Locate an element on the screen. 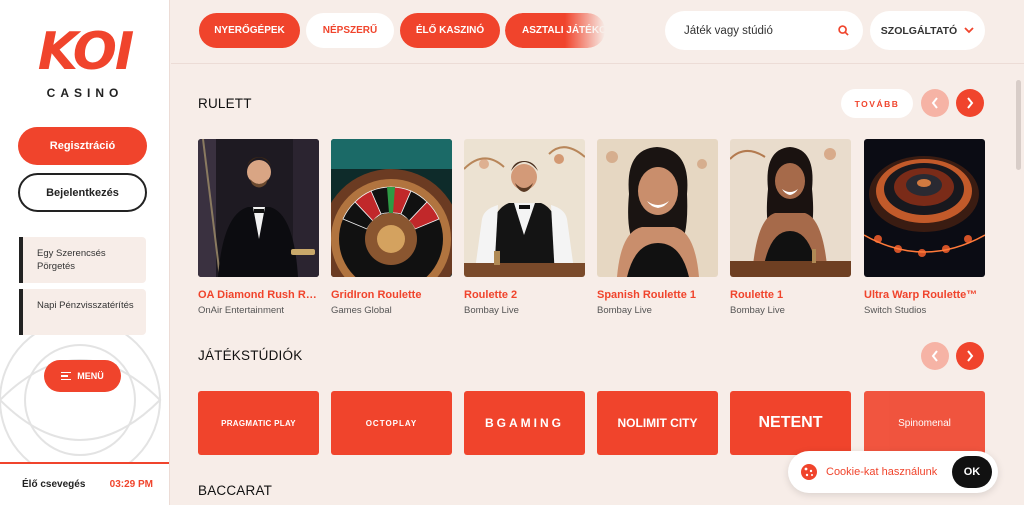 The width and height of the screenshot is (1024, 505). studios-prev-button is located at coordinates (935, 356).